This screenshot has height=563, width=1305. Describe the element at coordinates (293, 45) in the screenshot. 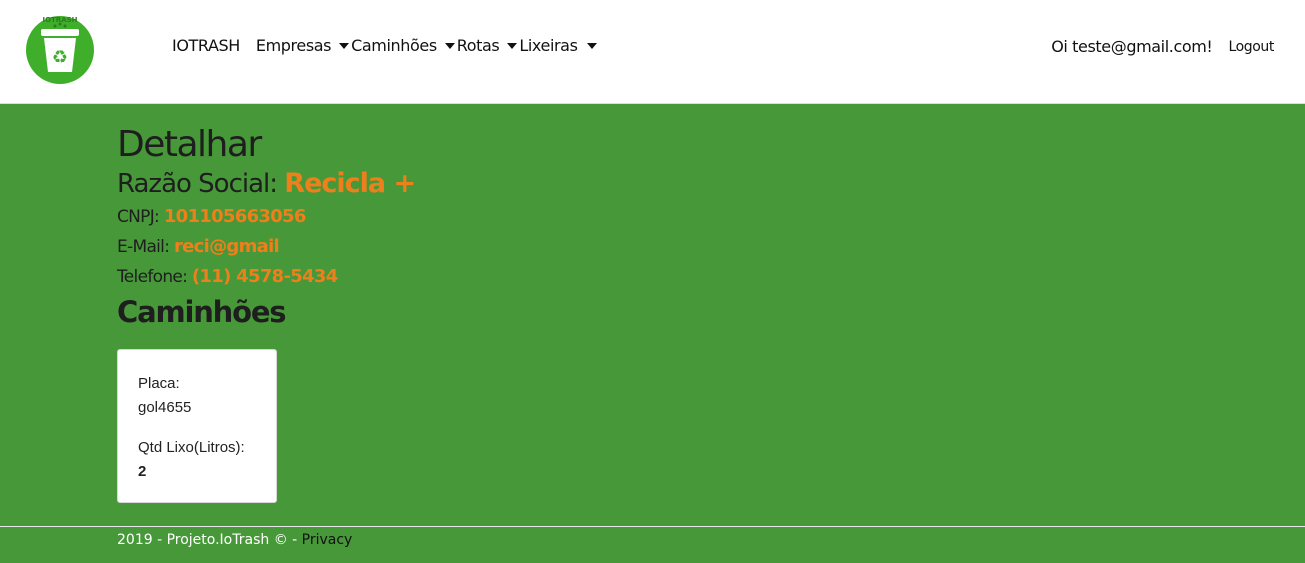

I see `nav-menu-empresas-label: Empresas` at that location.